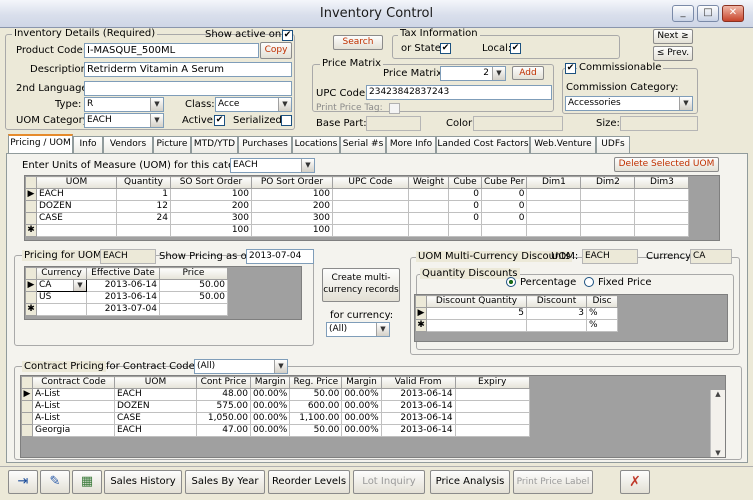  Describe the element at coordinates (126, 309) in the screenshot. I see `table-row: ✱ 2013-07-04` at that location.